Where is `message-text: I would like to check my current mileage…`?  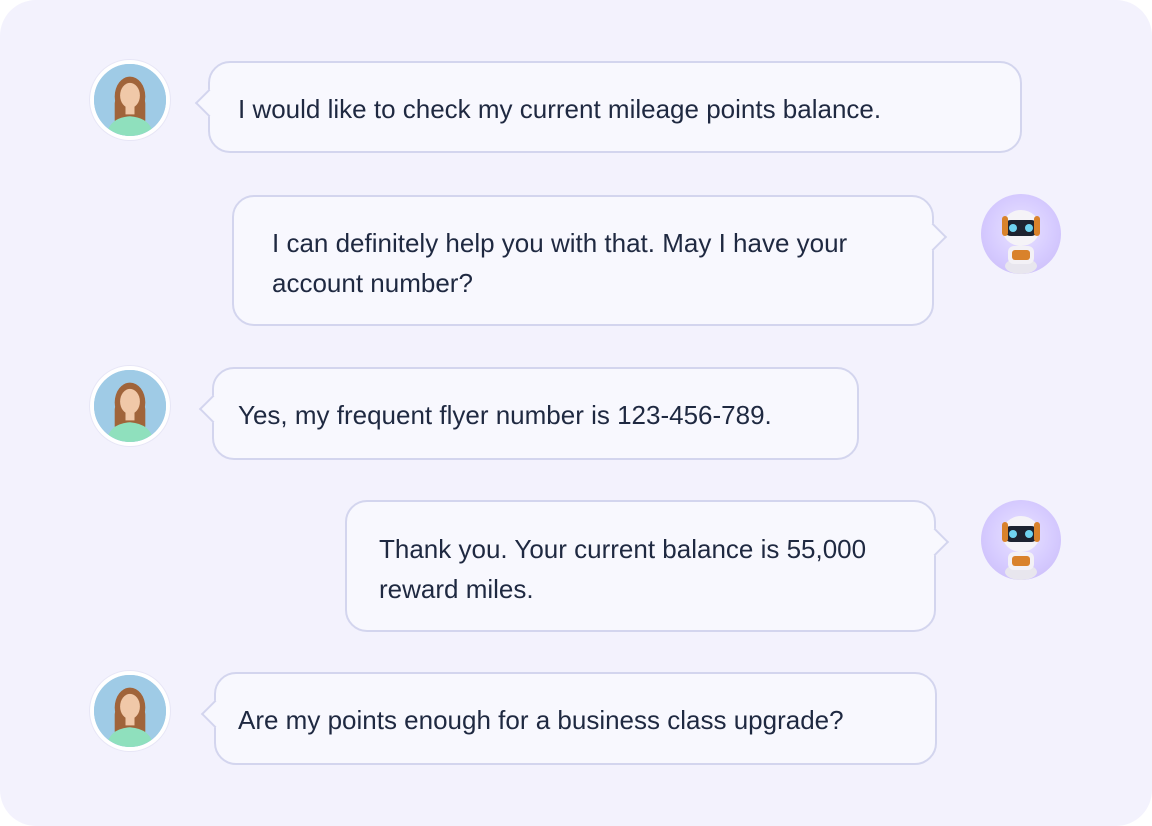 message-text: I would like to check my current mileage… is located at coordinates (560, 109).